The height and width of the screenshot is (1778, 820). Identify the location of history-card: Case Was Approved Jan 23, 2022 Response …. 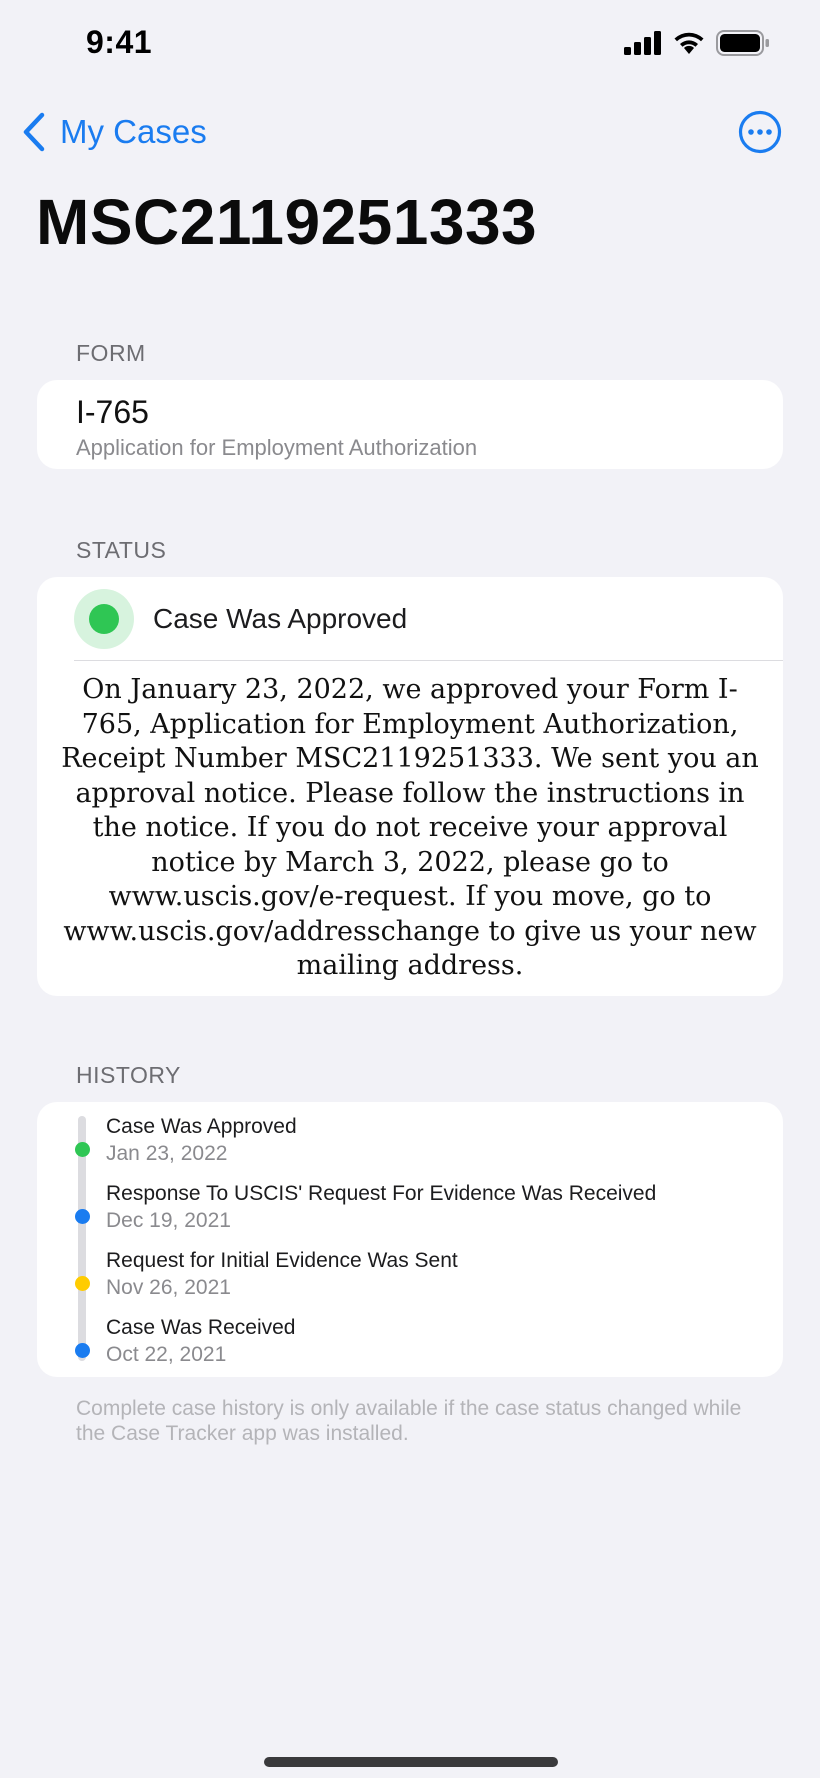
(410, 1239).